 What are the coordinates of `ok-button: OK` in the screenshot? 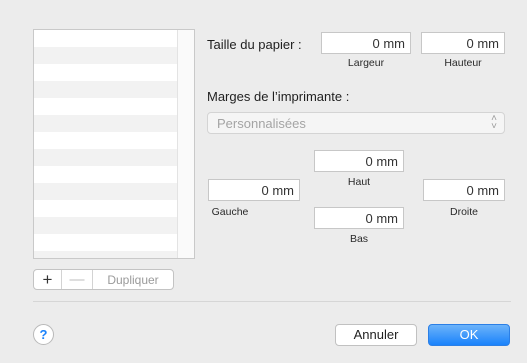 It's located at (469, 335).